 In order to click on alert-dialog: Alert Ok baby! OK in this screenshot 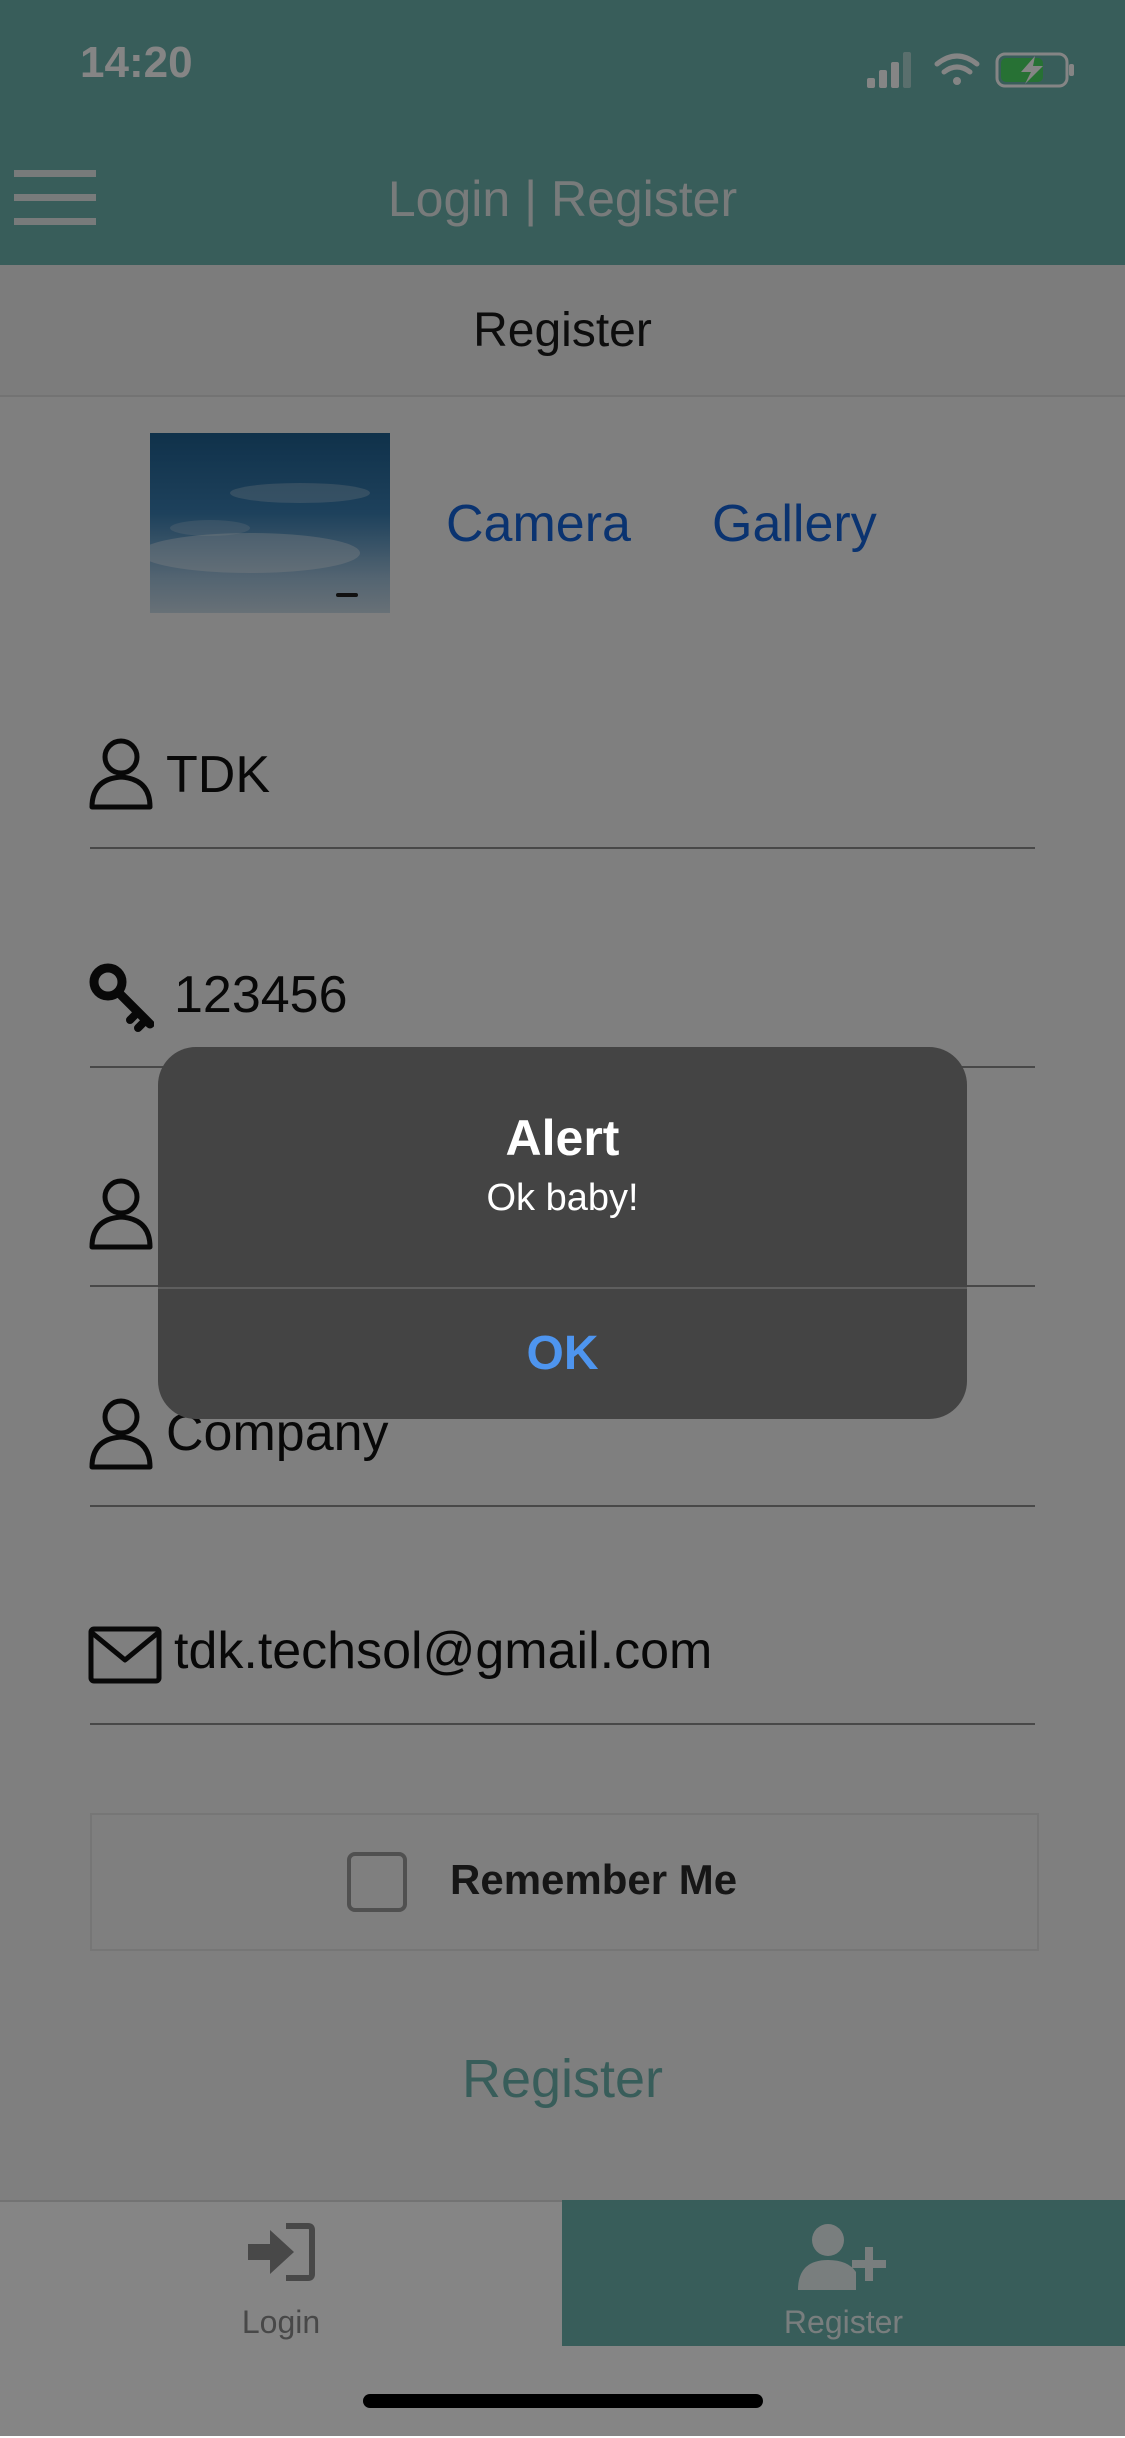, I will do `click(562, 1233)`.